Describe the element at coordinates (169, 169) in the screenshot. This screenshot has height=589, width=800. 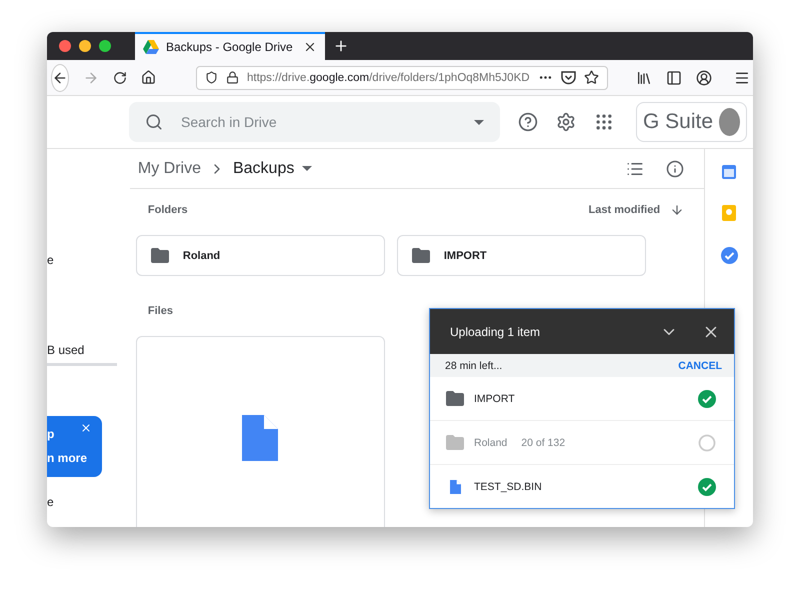
I see `breadcrumb-item: My Drive` at that location.